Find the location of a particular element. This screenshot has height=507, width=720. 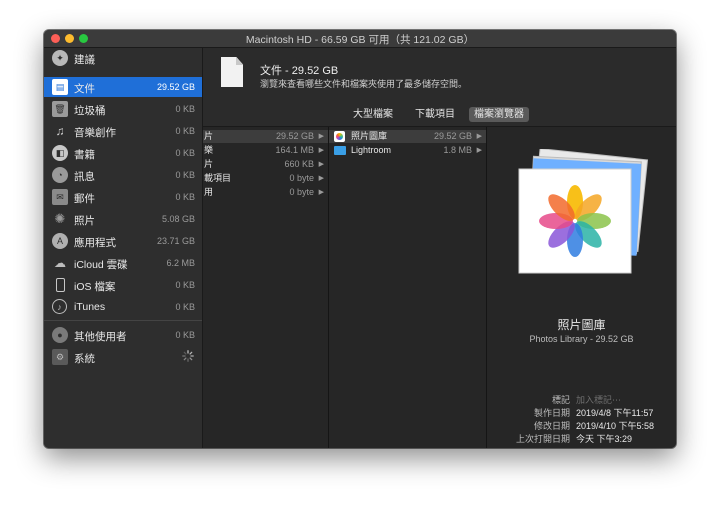

item-size: 164.1 MB is located at coordinates (294, 150).